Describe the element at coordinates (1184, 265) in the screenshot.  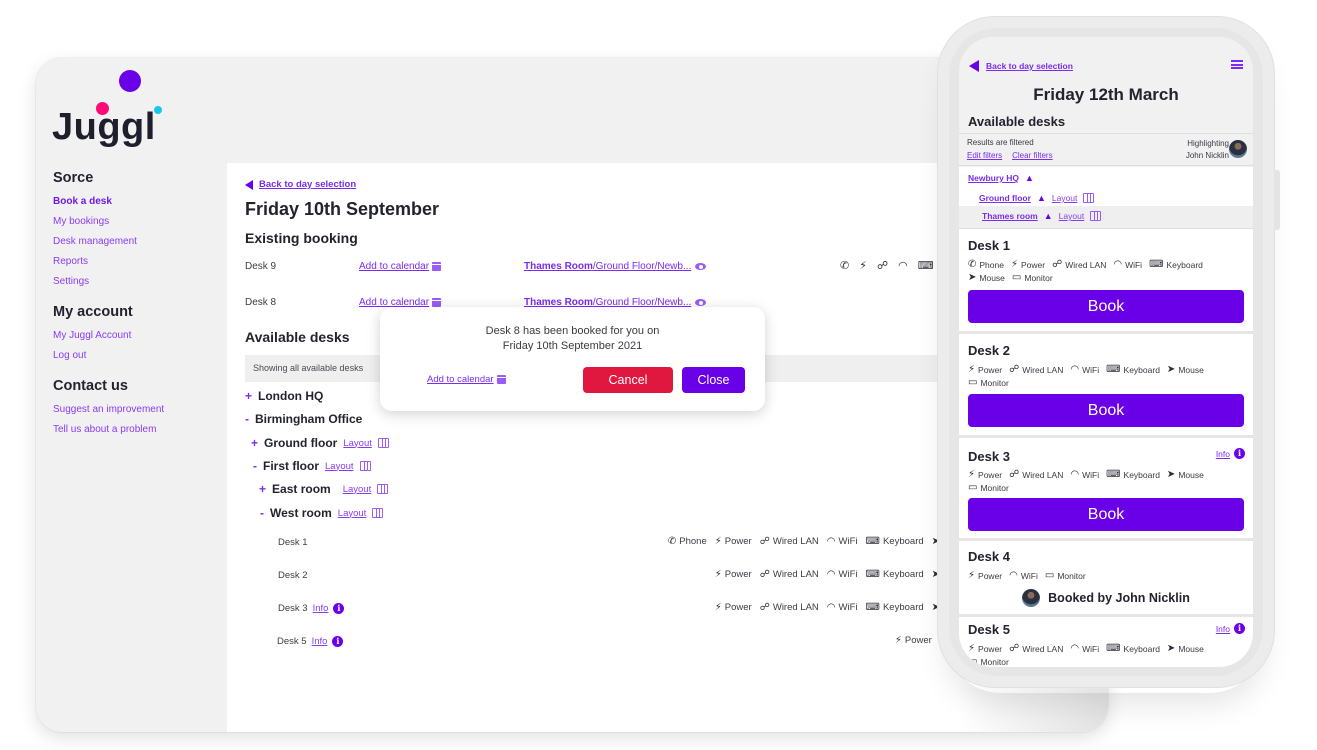
I see `feature-label: Keyboard` at that location.